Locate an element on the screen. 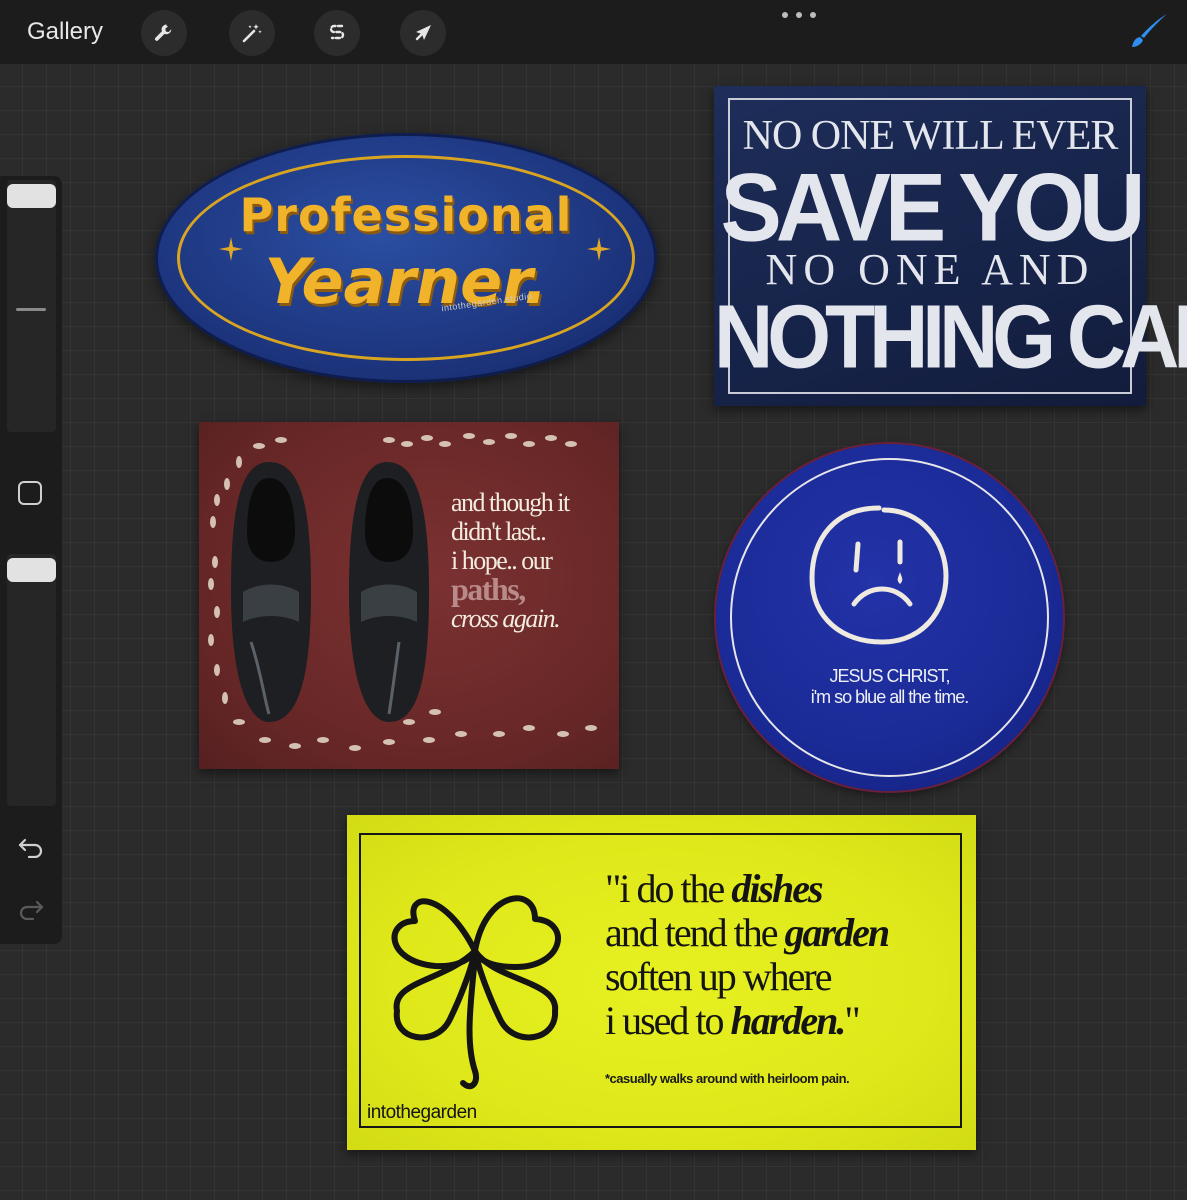 This screenshot has width=1187, height=1200. redo-icon is located at coordinates (31, 910).